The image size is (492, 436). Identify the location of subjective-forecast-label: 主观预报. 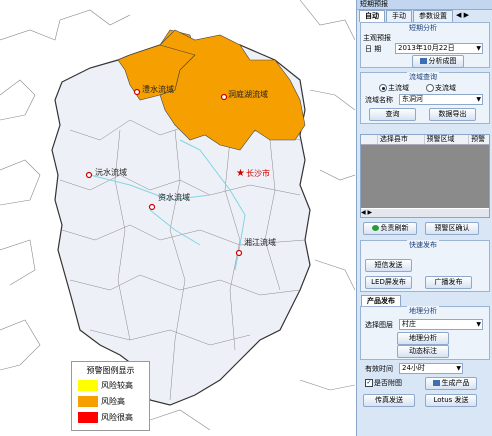
(377, 38).